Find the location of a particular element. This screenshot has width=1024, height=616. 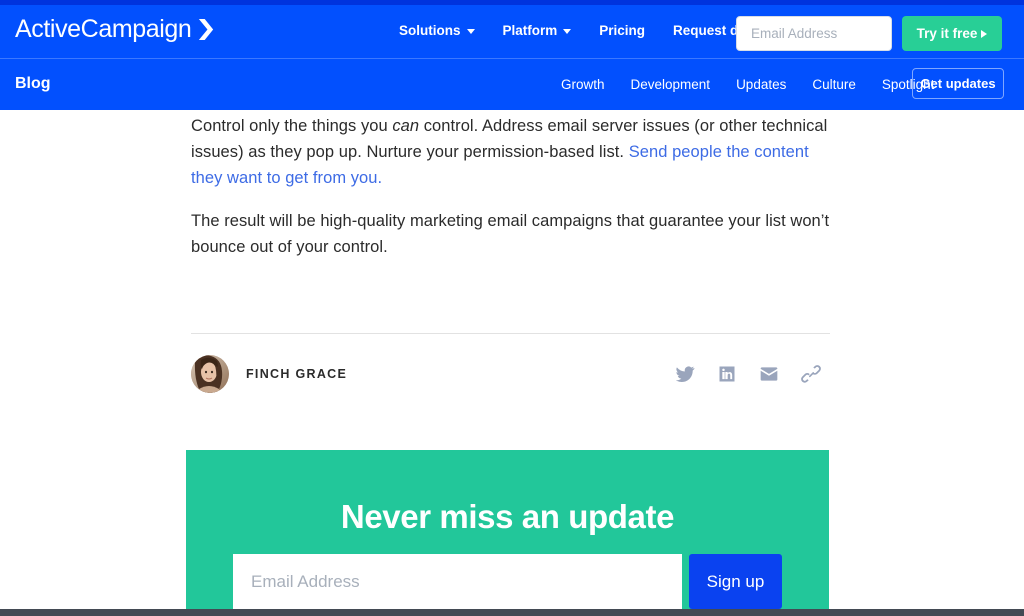

bottom-bar is located at coordinates (512, 612).